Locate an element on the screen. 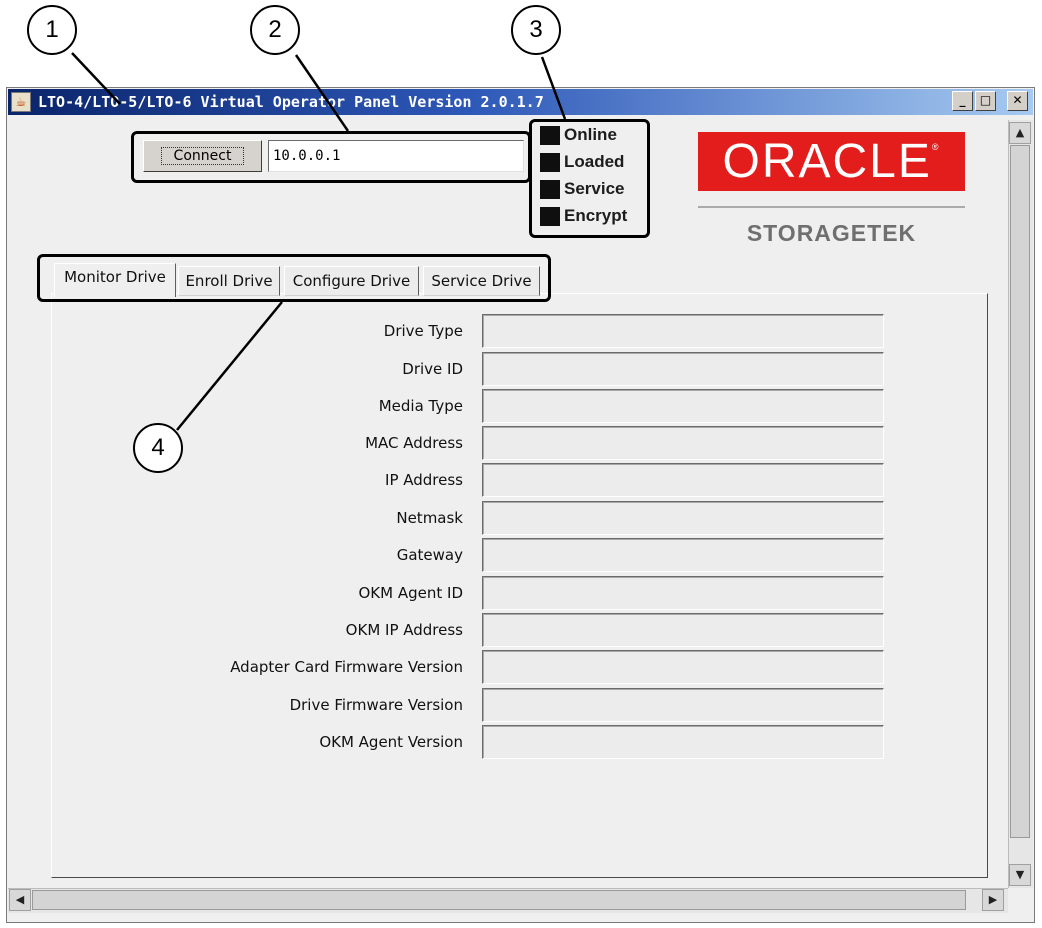  callout-3: 3 is located at coordinates (536, 30).